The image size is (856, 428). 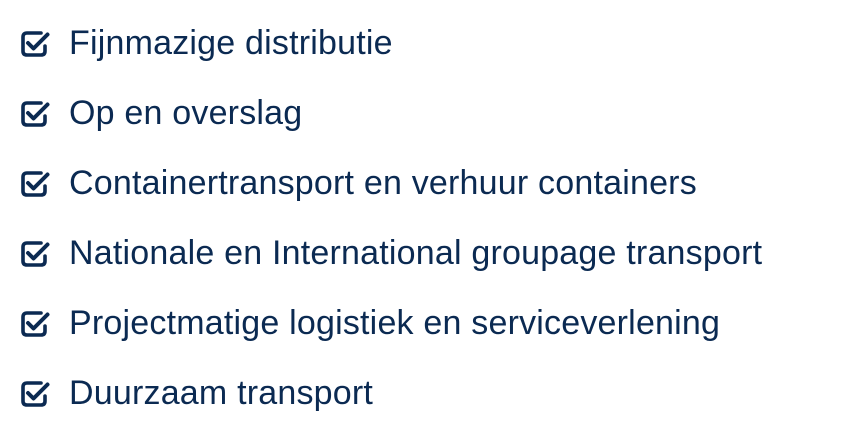 I want to click on list-item: Fijnmazige distributie, so click(x=391, y=43).